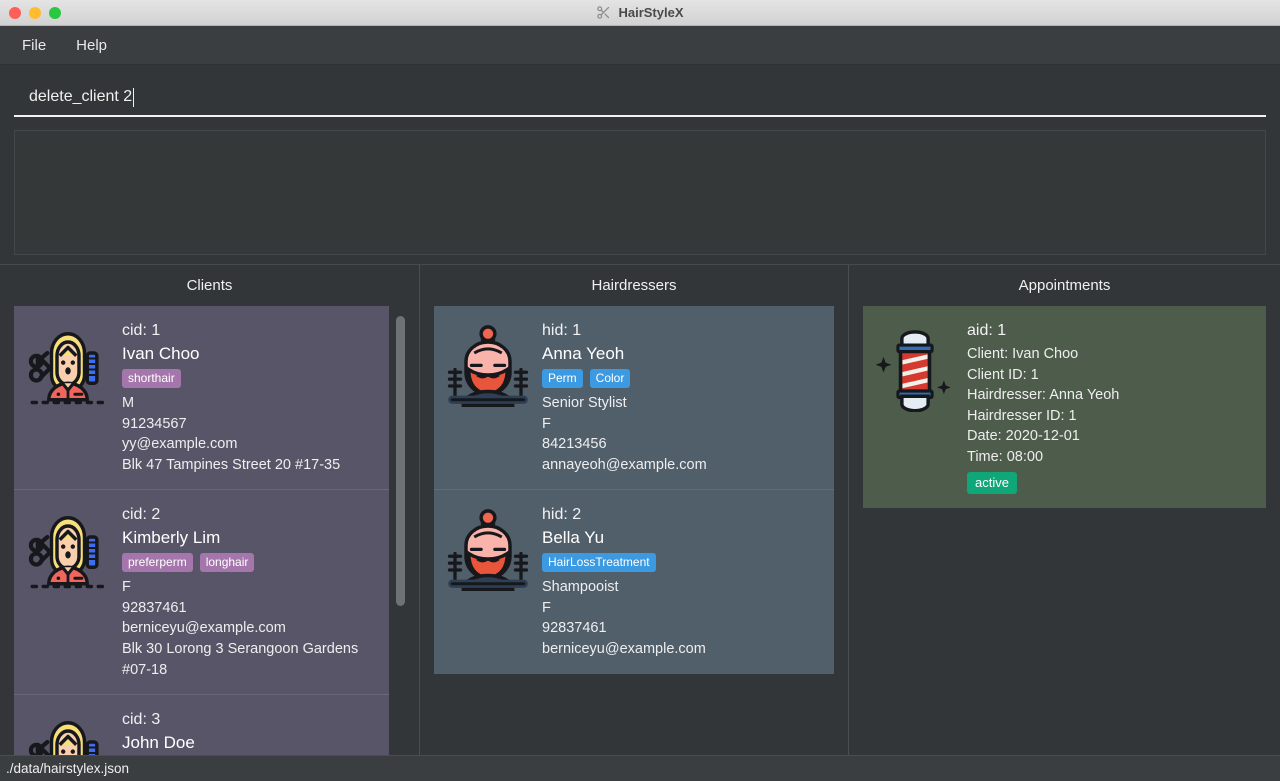  What do you see at coordinates (640, 768) in the screenshot?
I see `statusbar: ./data/hairstylex.json` at bounding box center [640, 768].